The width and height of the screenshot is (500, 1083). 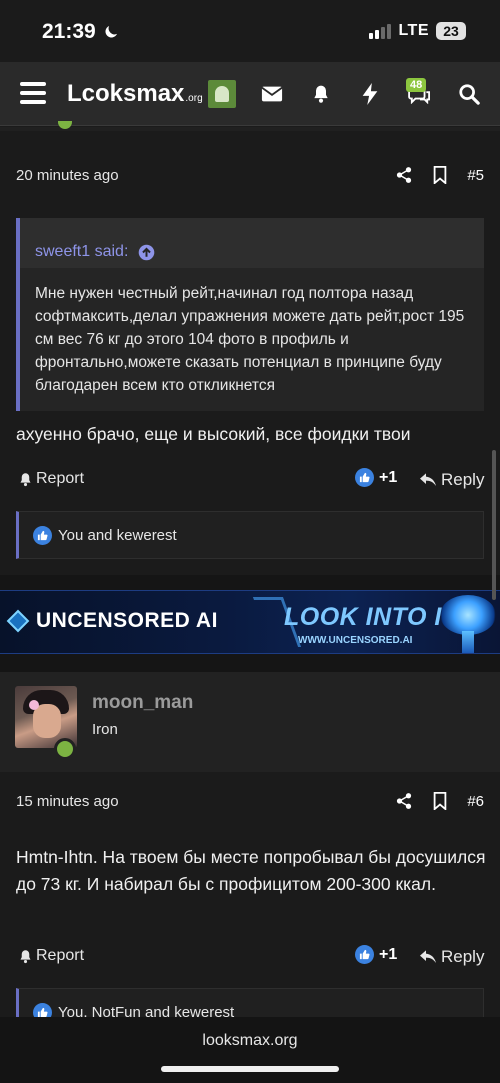 I want to click on post-time: 15 minutes ago, so click(x=67, y=801).